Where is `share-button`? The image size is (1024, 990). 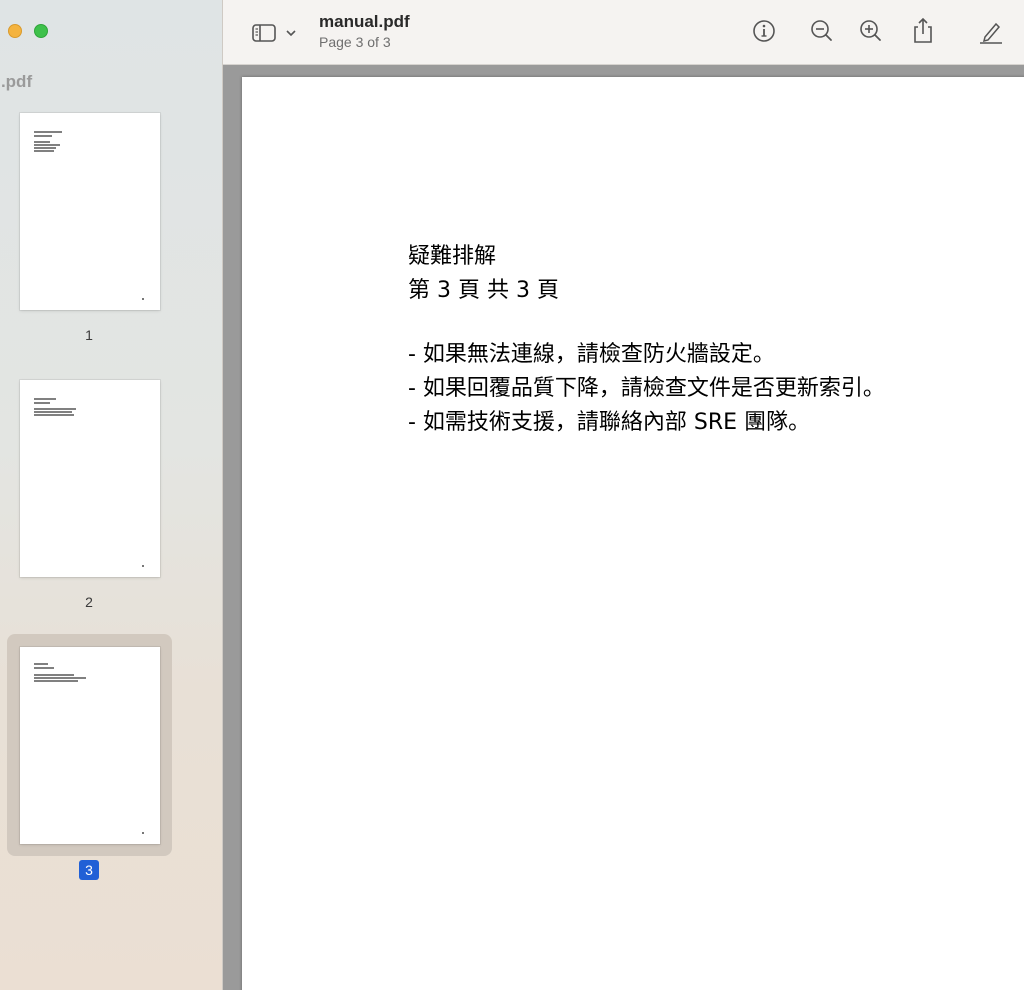 share-button is located at coordinates (923, 31).